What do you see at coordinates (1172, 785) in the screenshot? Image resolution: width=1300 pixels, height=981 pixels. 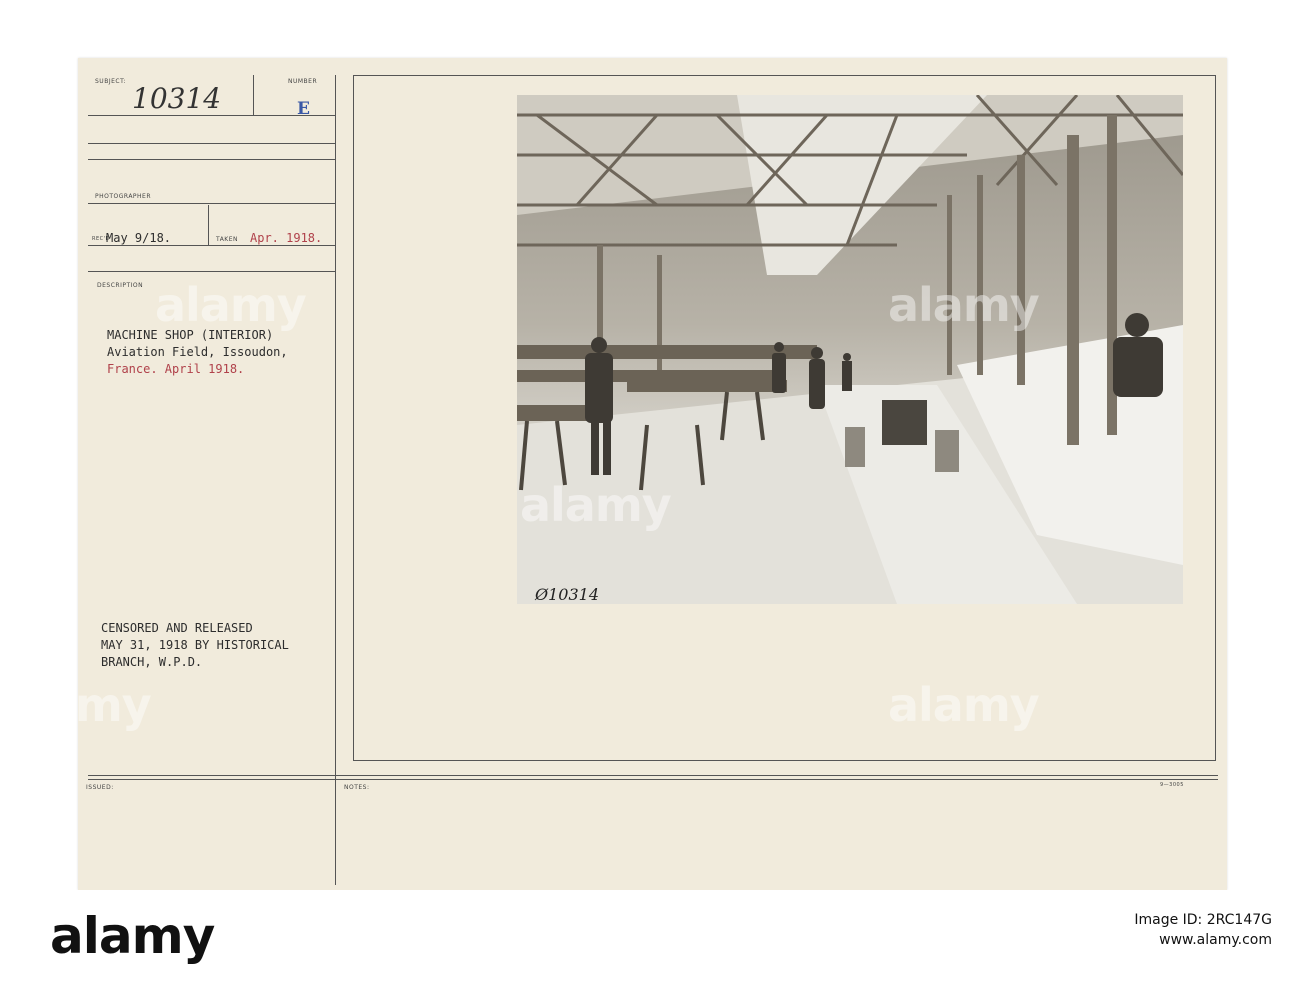 I see `form-number: 9—3005` at bounding box center [1172, 785].